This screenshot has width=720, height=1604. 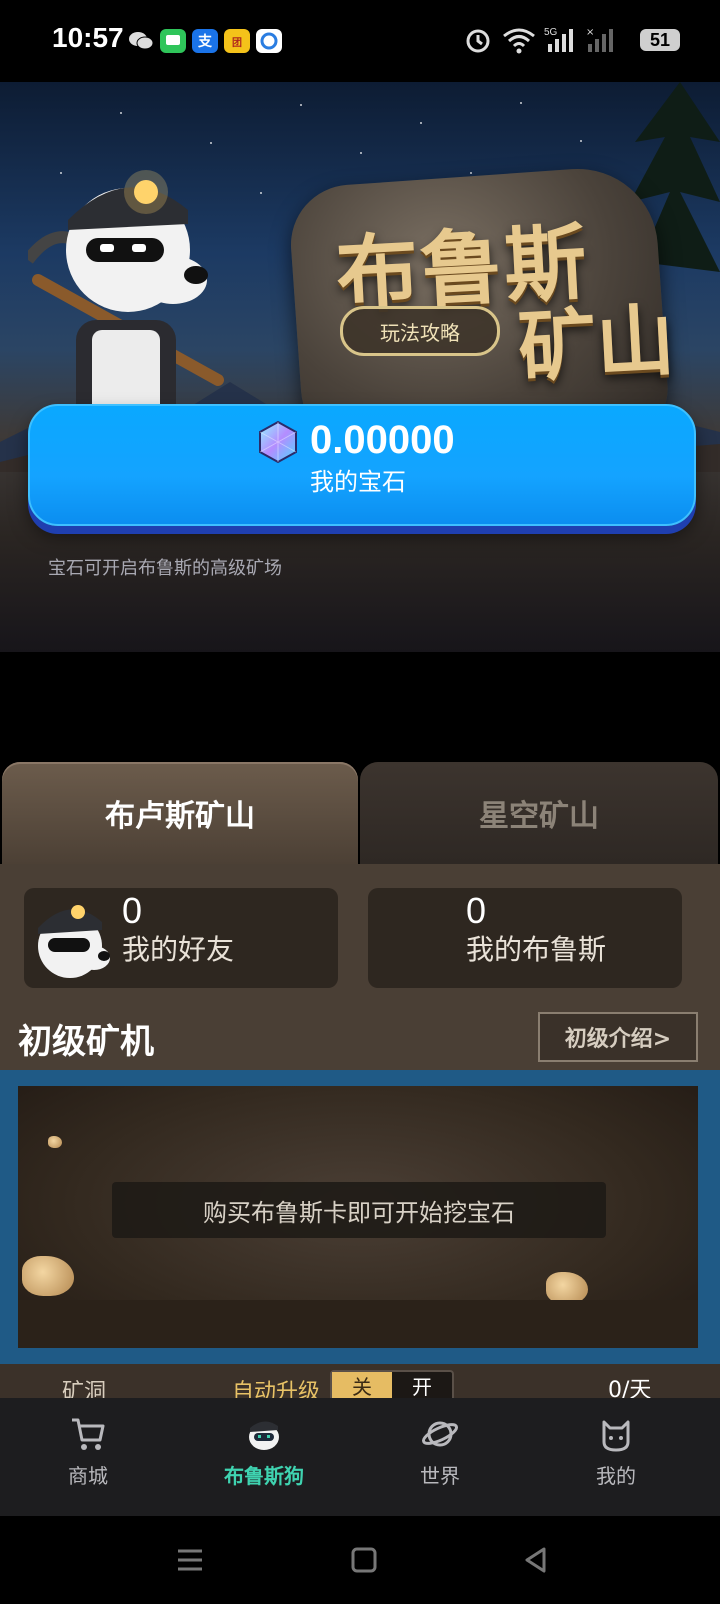 I want to click on bottom-nav: 商城 布鲁斯狗 世界 我的, so click(x=360, y=1457).